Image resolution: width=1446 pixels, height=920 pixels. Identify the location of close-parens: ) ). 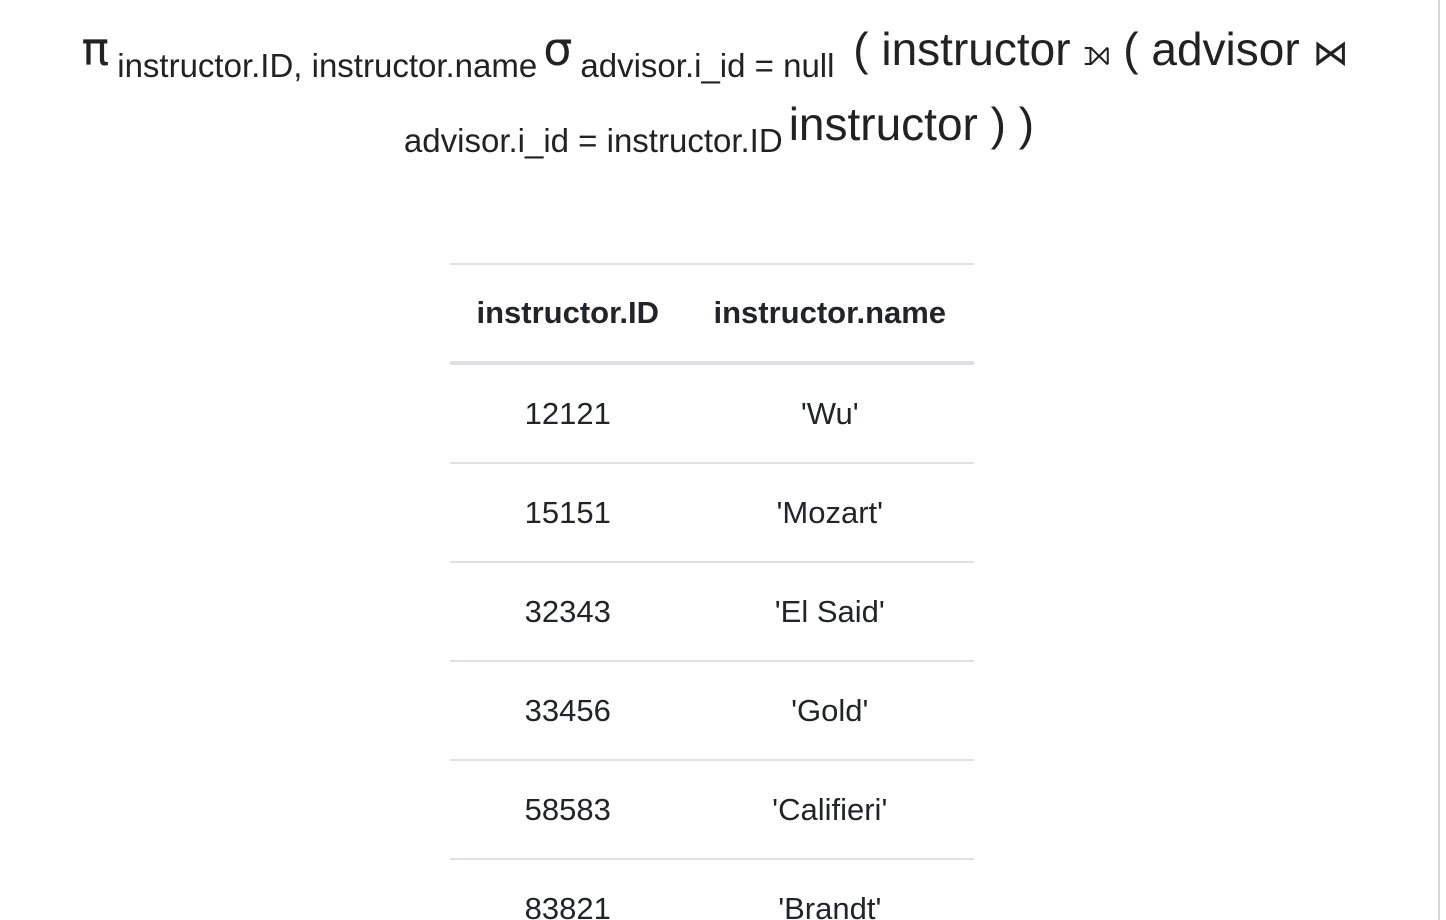
(1012, 124).